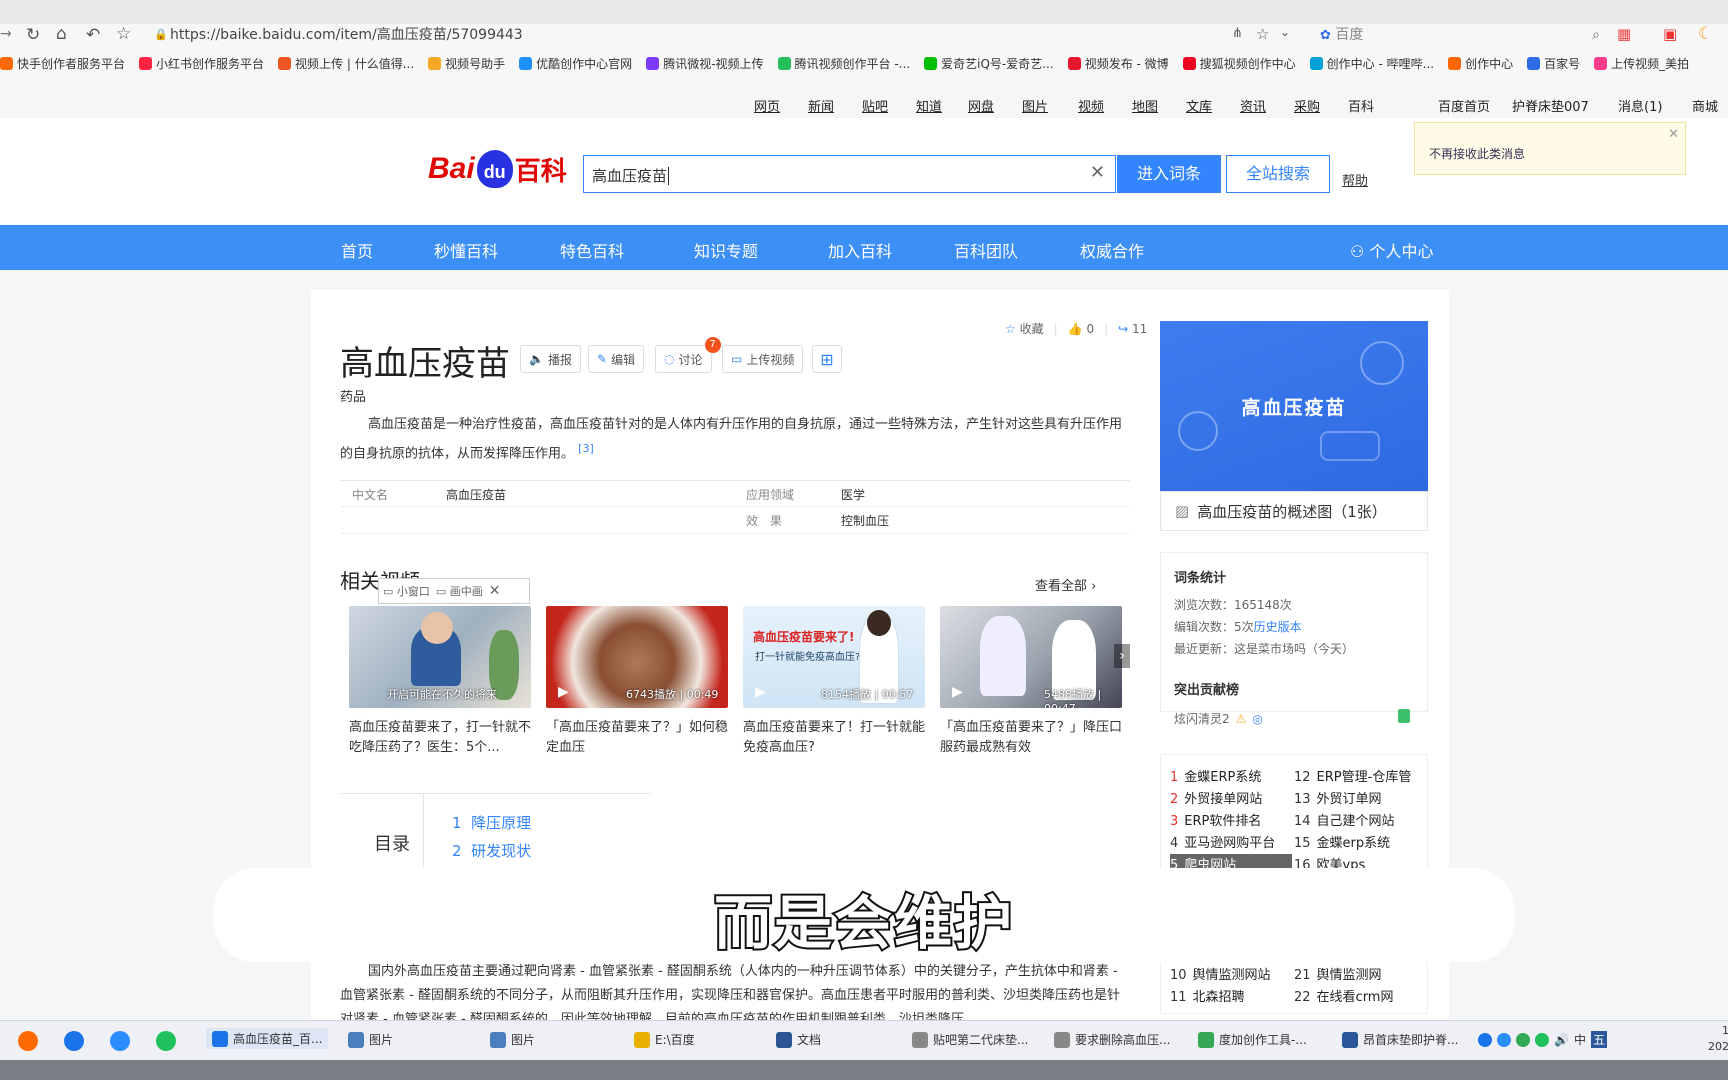 Image resolution: width=1728 pixels, height=1080 pixels. I want to click on volume-icon: 🔊, so click(1561, 1040).